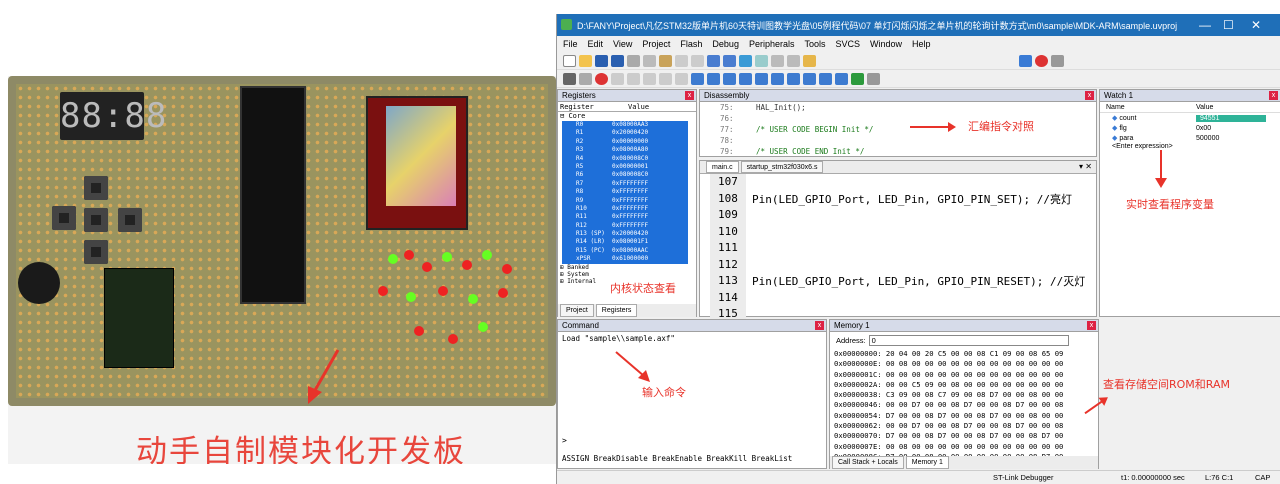 This screenshot has height=484, width=1280. What do you see at coordinates (873, 78) in the screenshot?
I see `toolbox-icon` at bounding box center [873, 78].